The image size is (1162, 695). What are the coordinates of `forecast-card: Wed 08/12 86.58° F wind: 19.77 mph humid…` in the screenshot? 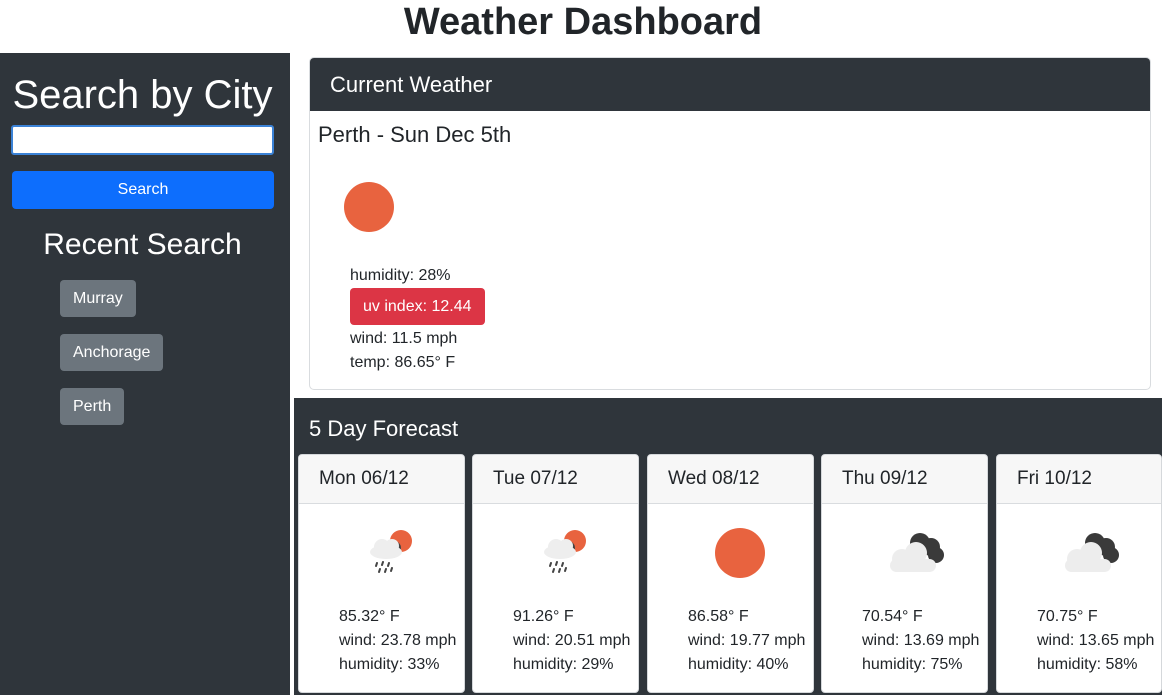 It's located at (730, 573).